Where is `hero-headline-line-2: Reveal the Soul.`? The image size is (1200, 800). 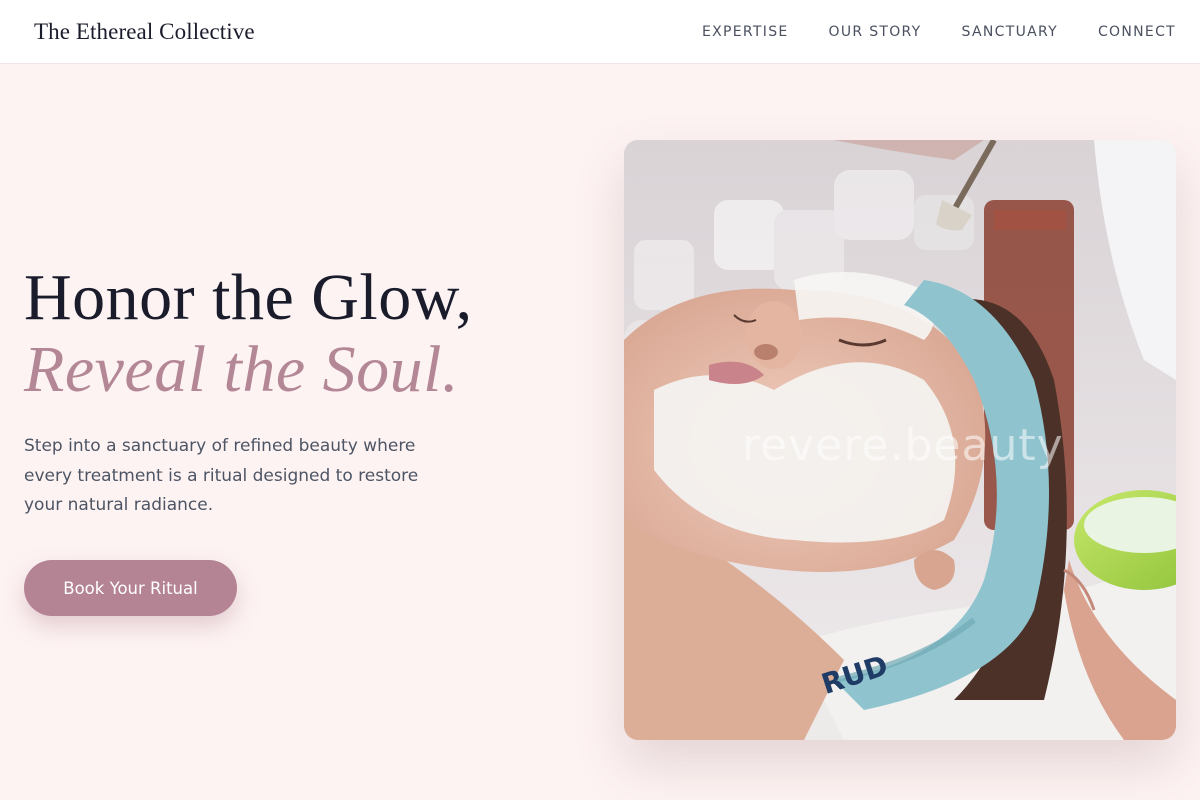
hero-headline-line-2: Reveal the Soul. is located at coordinates (242, 369).